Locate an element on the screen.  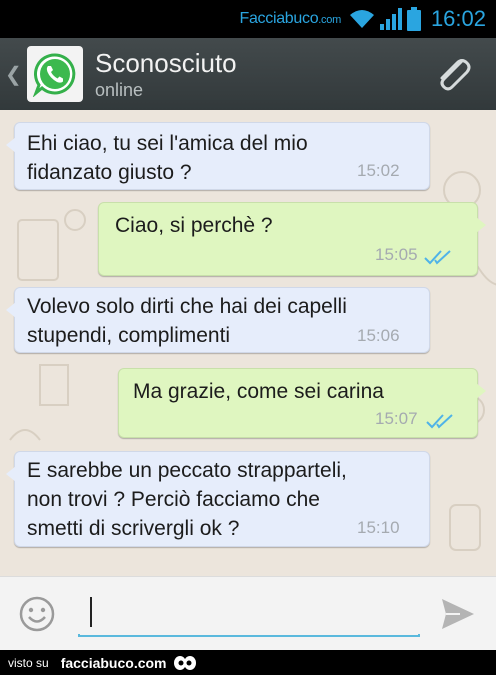
status-icons is located at coordinates (385, 19).